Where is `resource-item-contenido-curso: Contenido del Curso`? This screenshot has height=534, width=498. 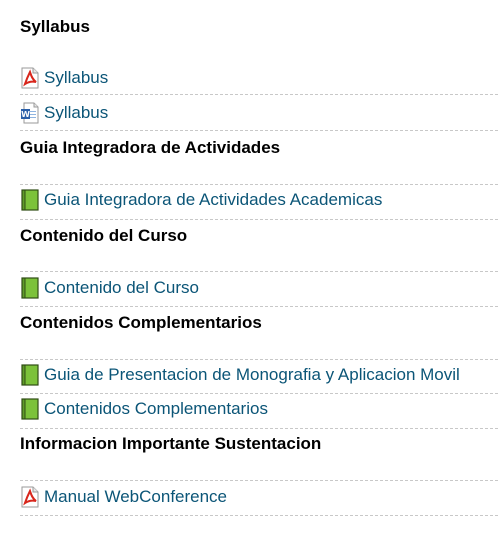 resource-item-contenido-curso: Contenido del Curso is located at coordinates (259, 288).